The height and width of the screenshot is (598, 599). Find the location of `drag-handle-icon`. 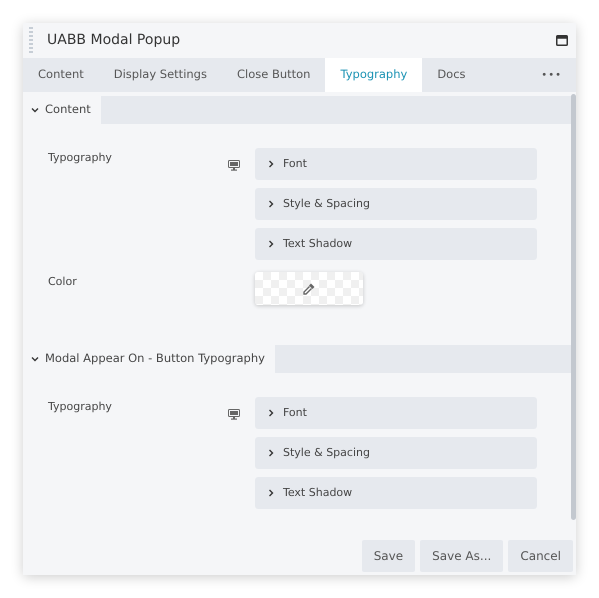

drag-handle-icon is located at coordinates (31, 40).